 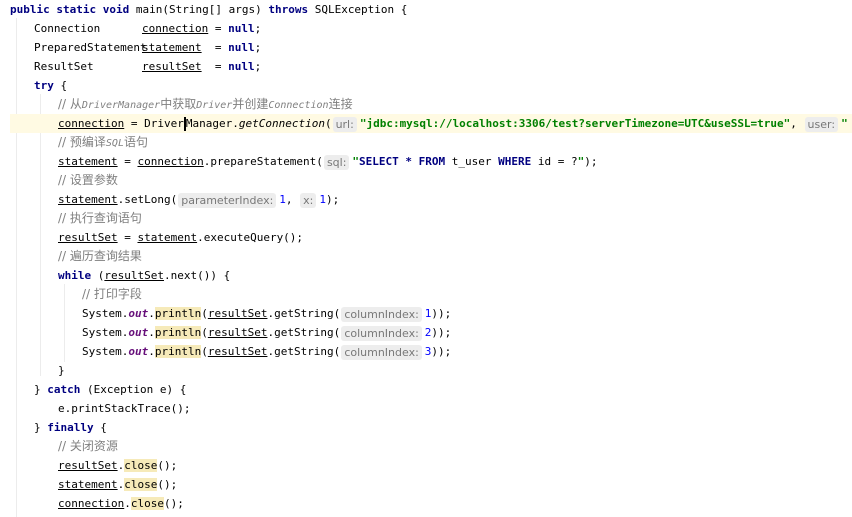 I want to click on comment-text: Driver, so click(x=214, y=105).